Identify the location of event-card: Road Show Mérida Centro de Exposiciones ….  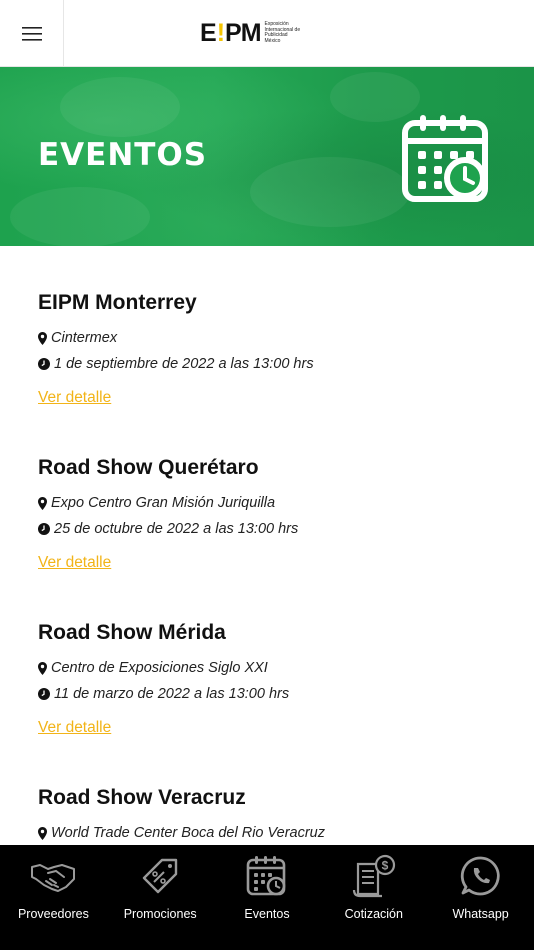
(273, 679).